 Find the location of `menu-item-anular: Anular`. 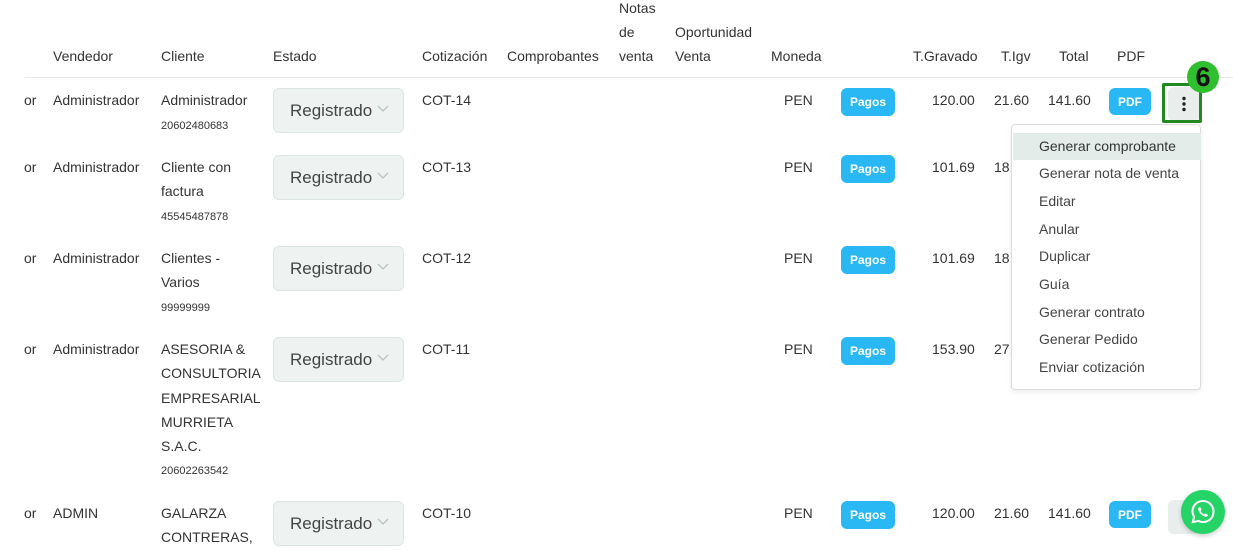

menu-item-anular: Anular is located at coordinates (1107, 229).